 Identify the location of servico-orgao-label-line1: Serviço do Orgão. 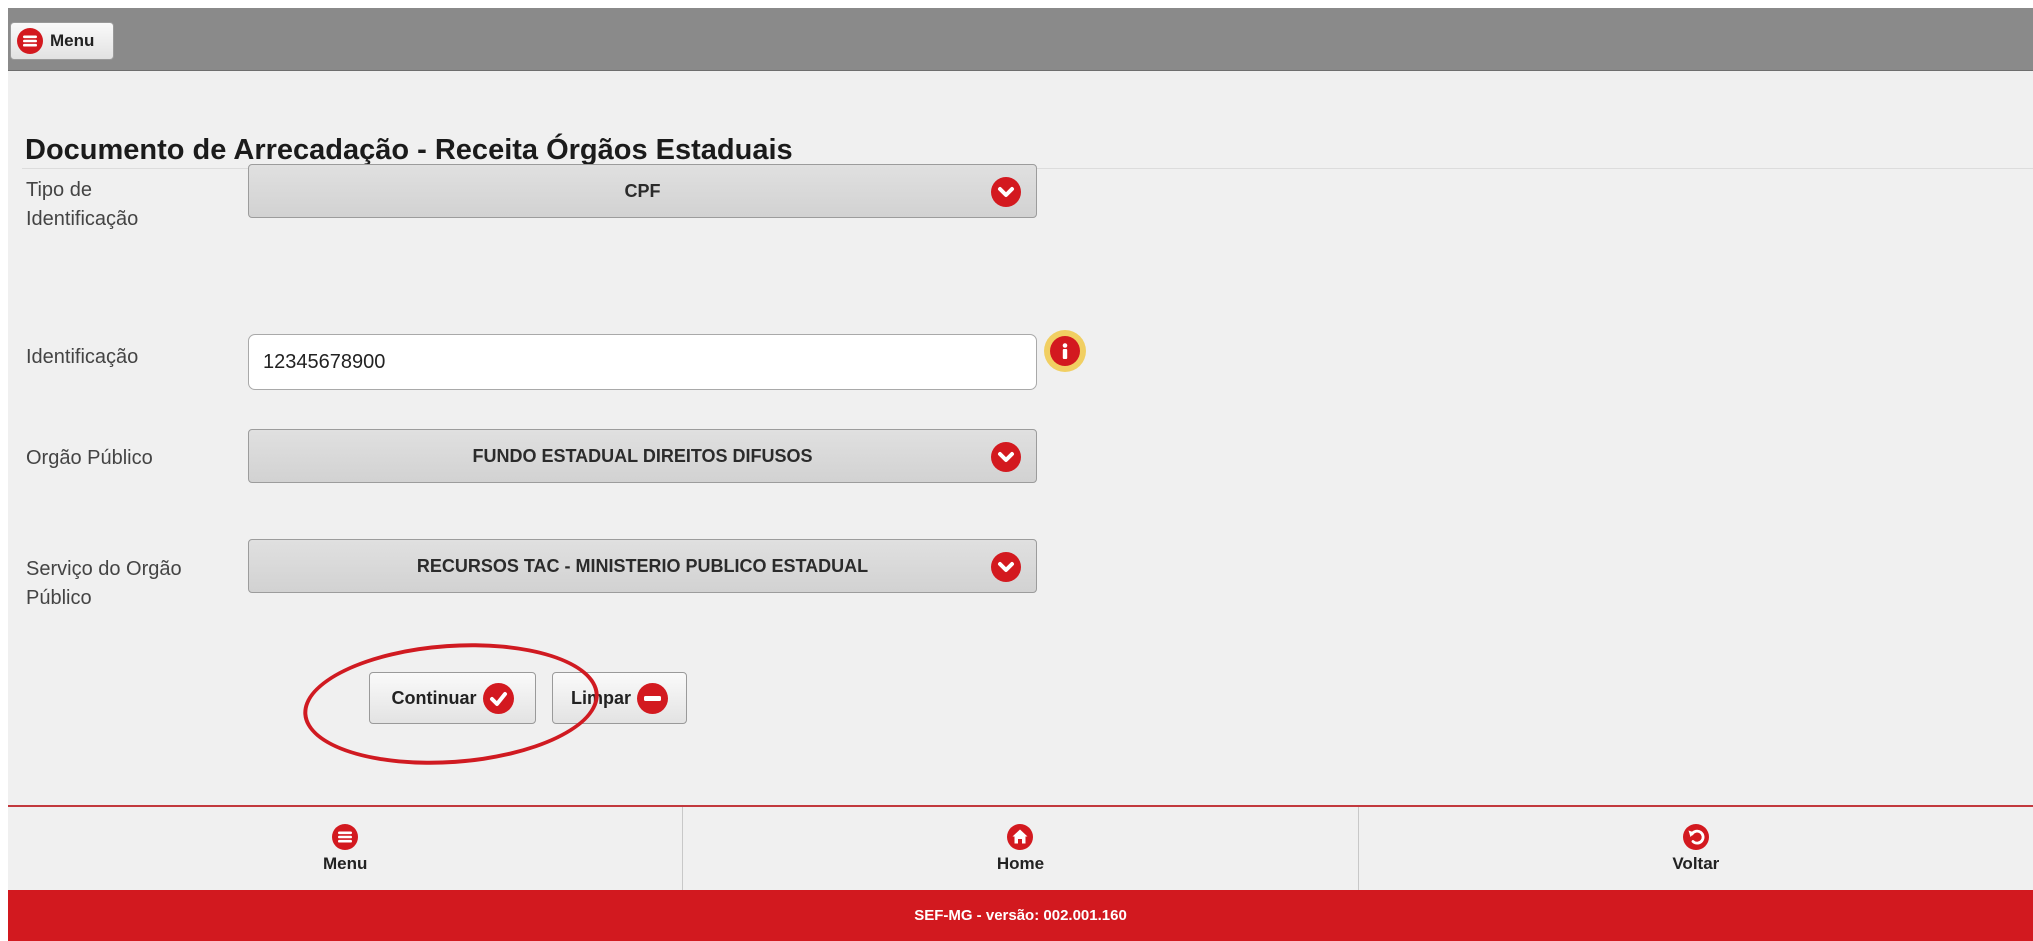
(104, 569).